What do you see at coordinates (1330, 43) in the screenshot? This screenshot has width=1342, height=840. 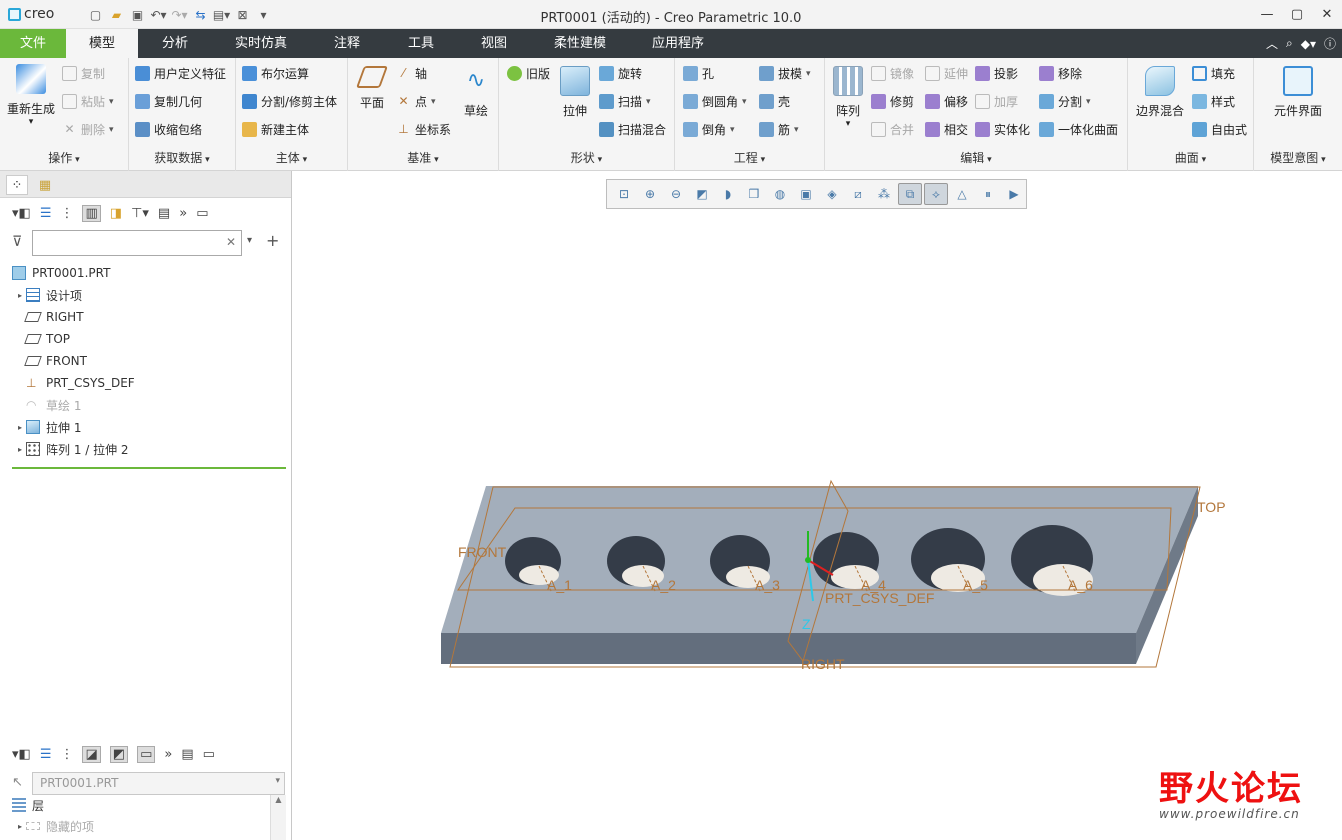 I see `help-icon: ⓘ` at bounding box center [1330, 43].